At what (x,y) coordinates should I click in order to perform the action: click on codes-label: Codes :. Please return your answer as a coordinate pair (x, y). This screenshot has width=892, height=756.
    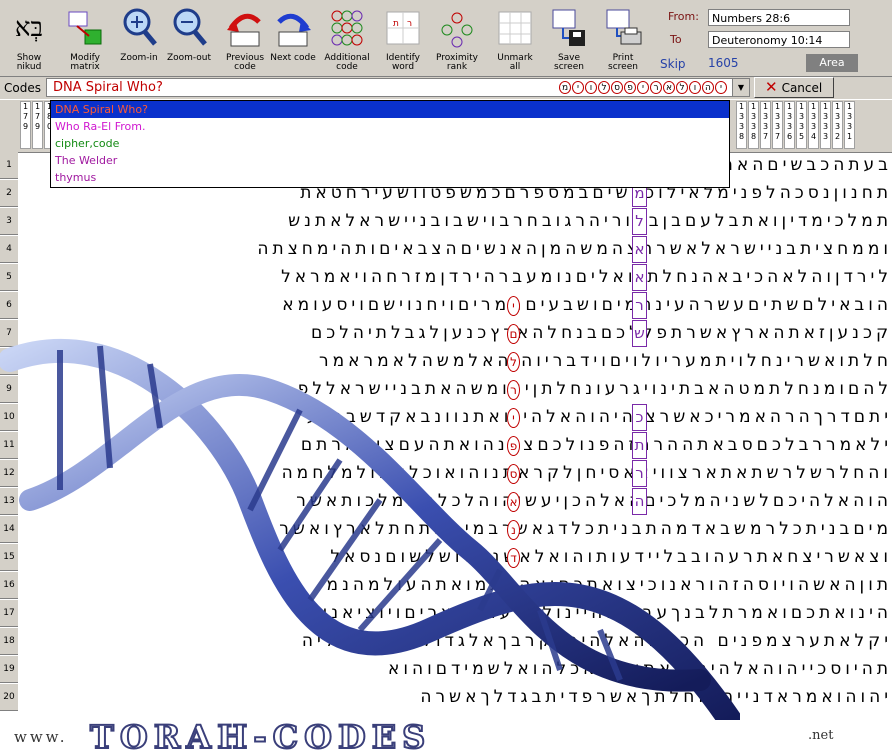
    Looking at the image, I should click on (26, 88).